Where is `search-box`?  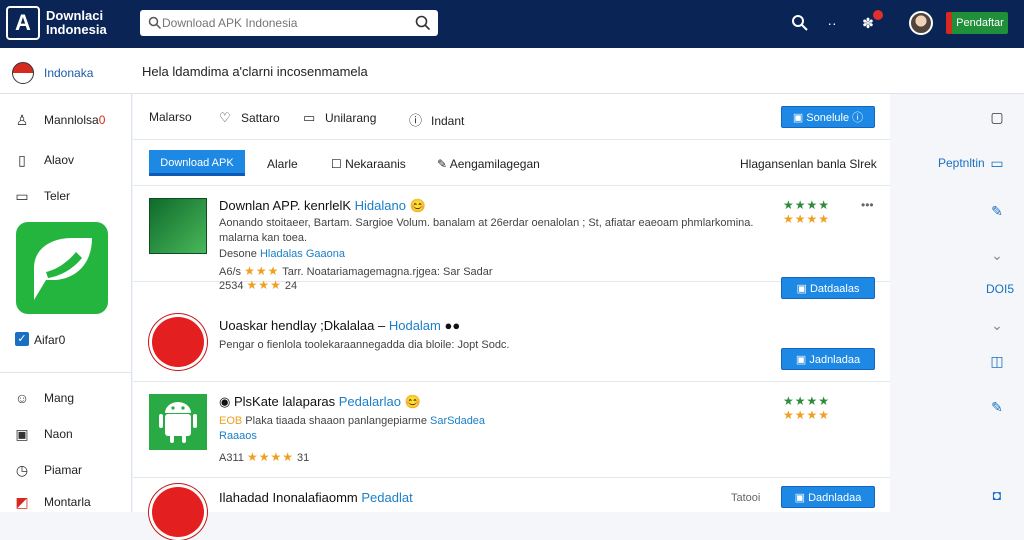 search-box is located at coordinates (289, 23).